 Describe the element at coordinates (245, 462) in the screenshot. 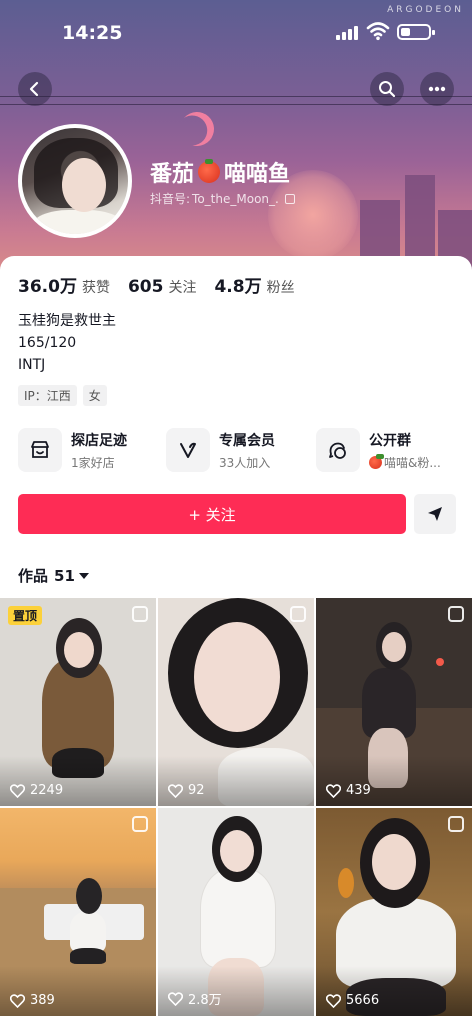

I see `feature-subtitle: 33人加入` at that location.